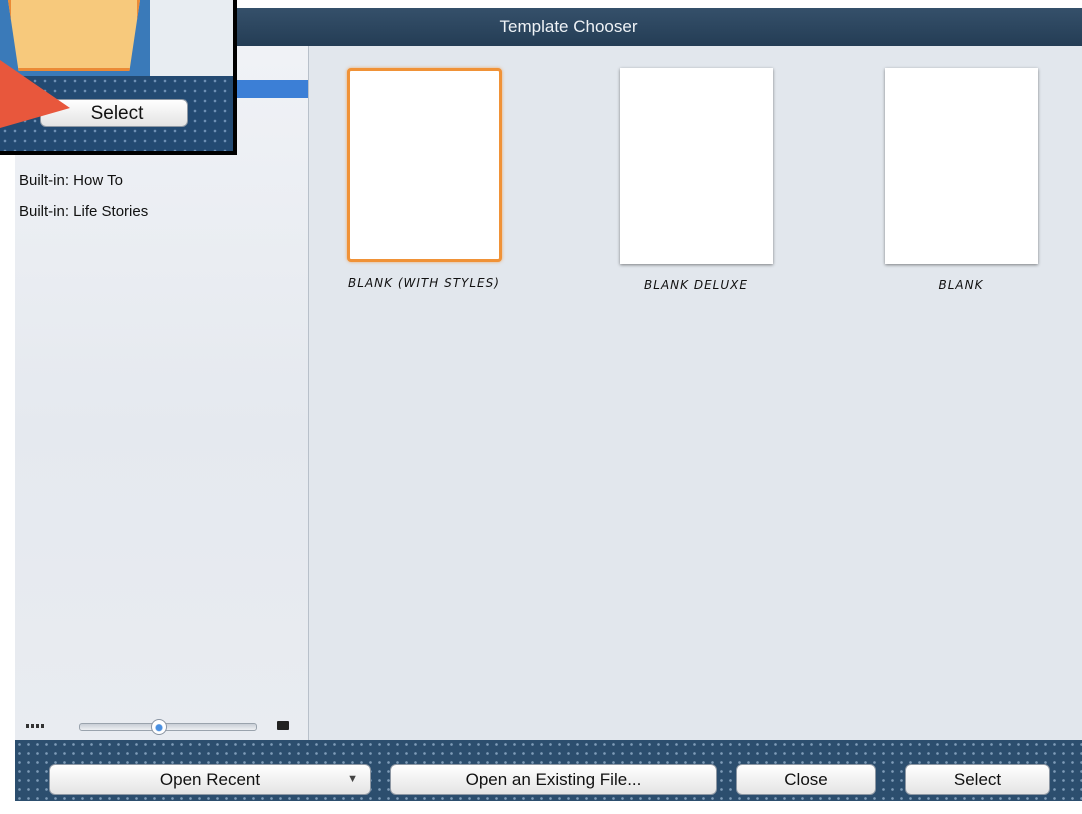 This screenshot has width=1082, height=814. I want to click on open-recent-label: Open Recent, so click(210, 779).